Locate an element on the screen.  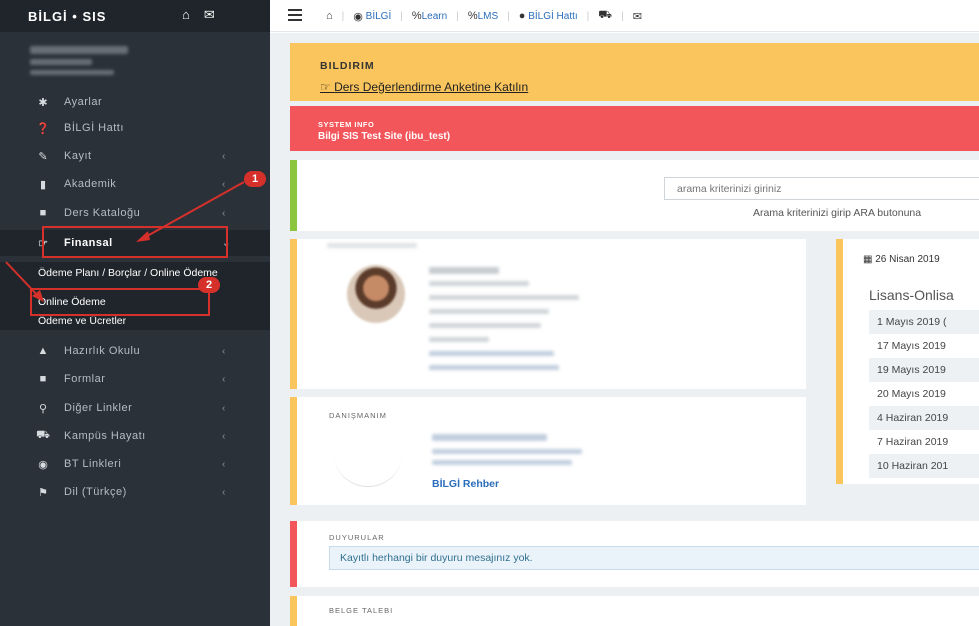
calendar-date: ▦ 26 Nisan 2019 is located at coordinates (901, 259).